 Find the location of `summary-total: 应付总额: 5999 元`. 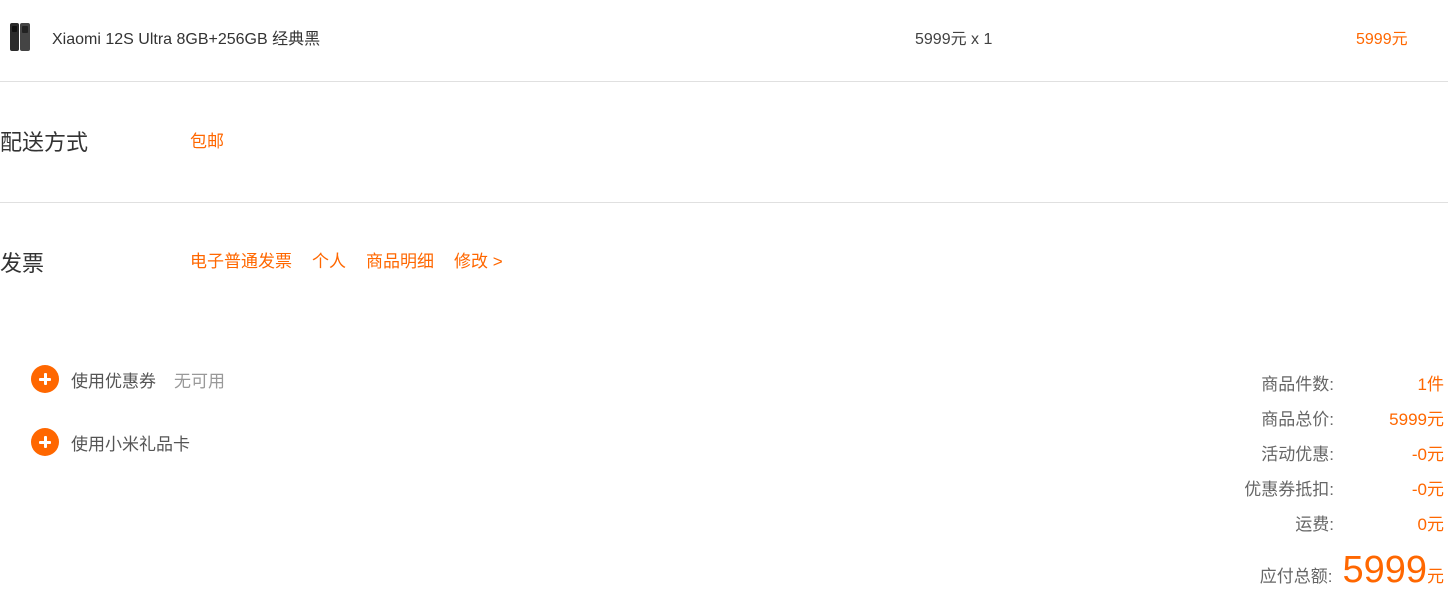

summary-total: 应付总额: 5999 元 is located at coordinates (1324, 570).